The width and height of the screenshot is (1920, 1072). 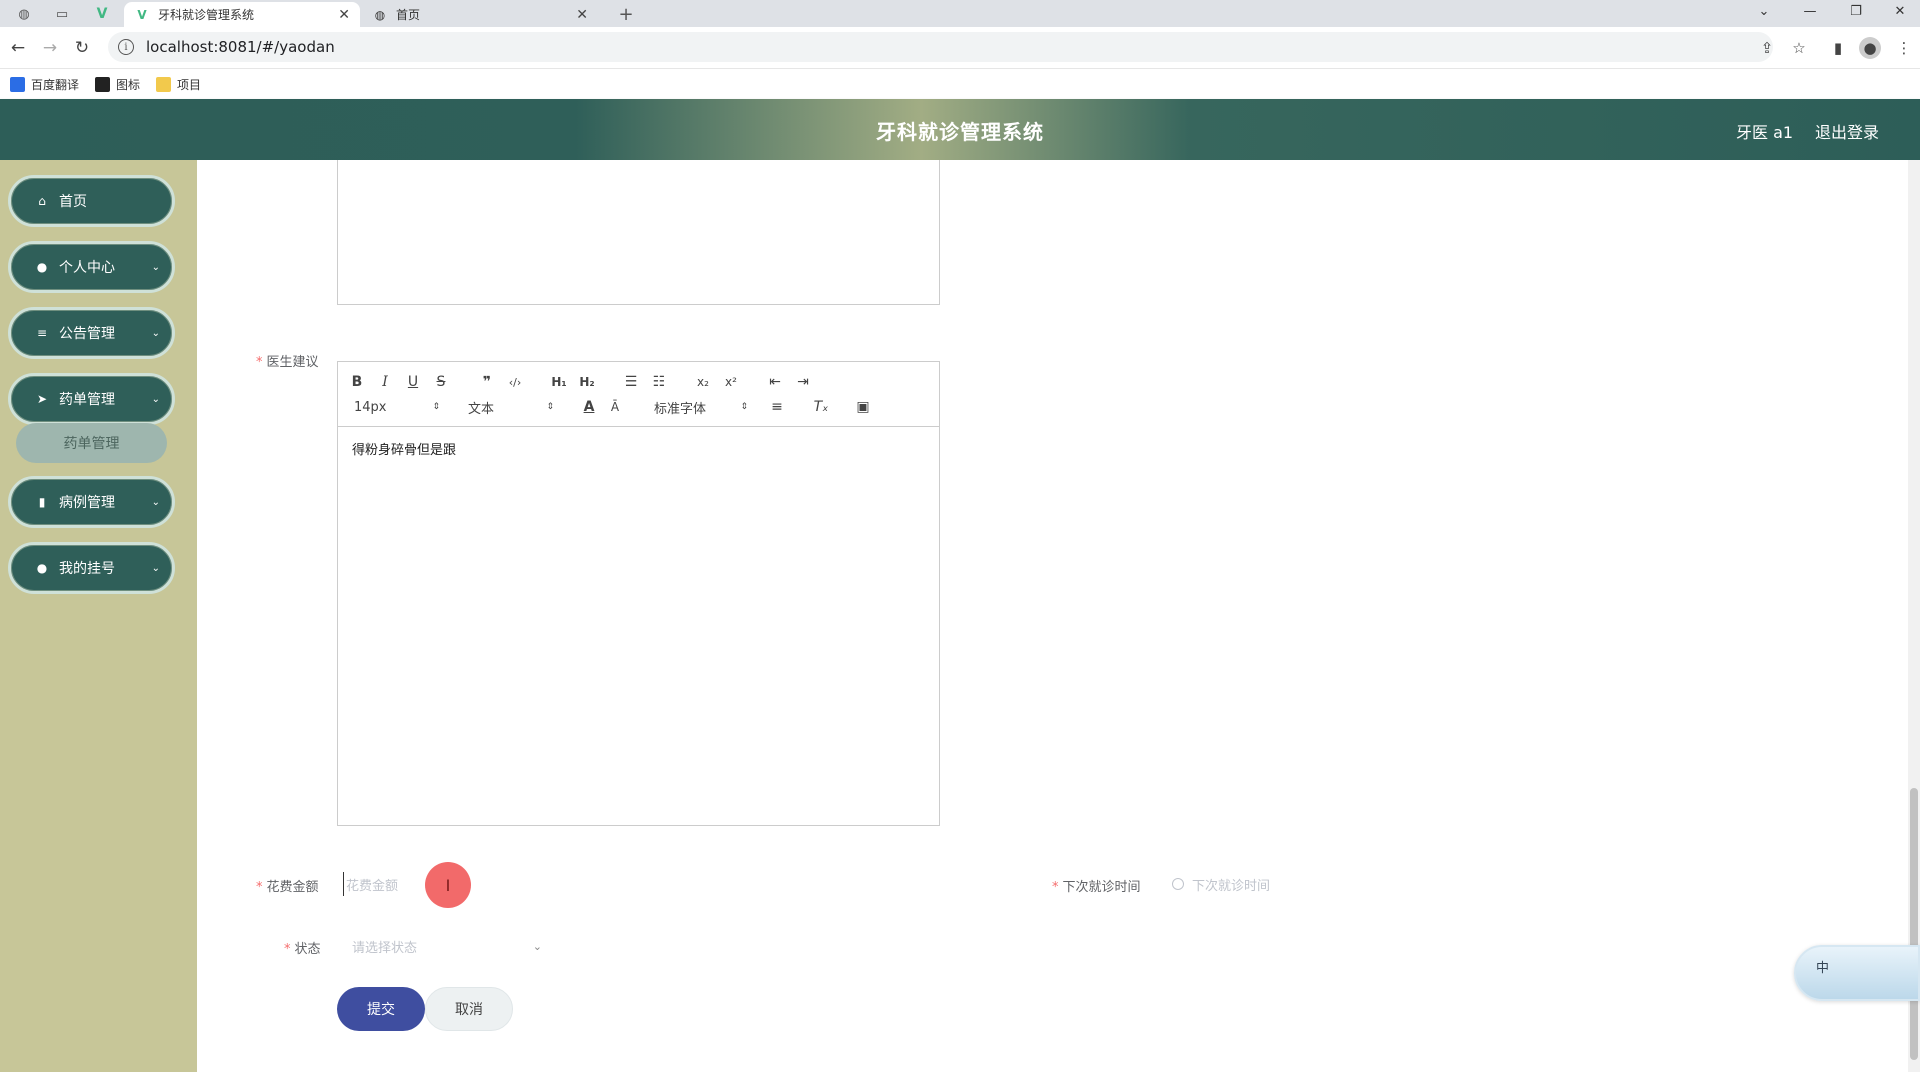 I want to click on blank-tab-icon: ▭, so click(x=62, y=14).